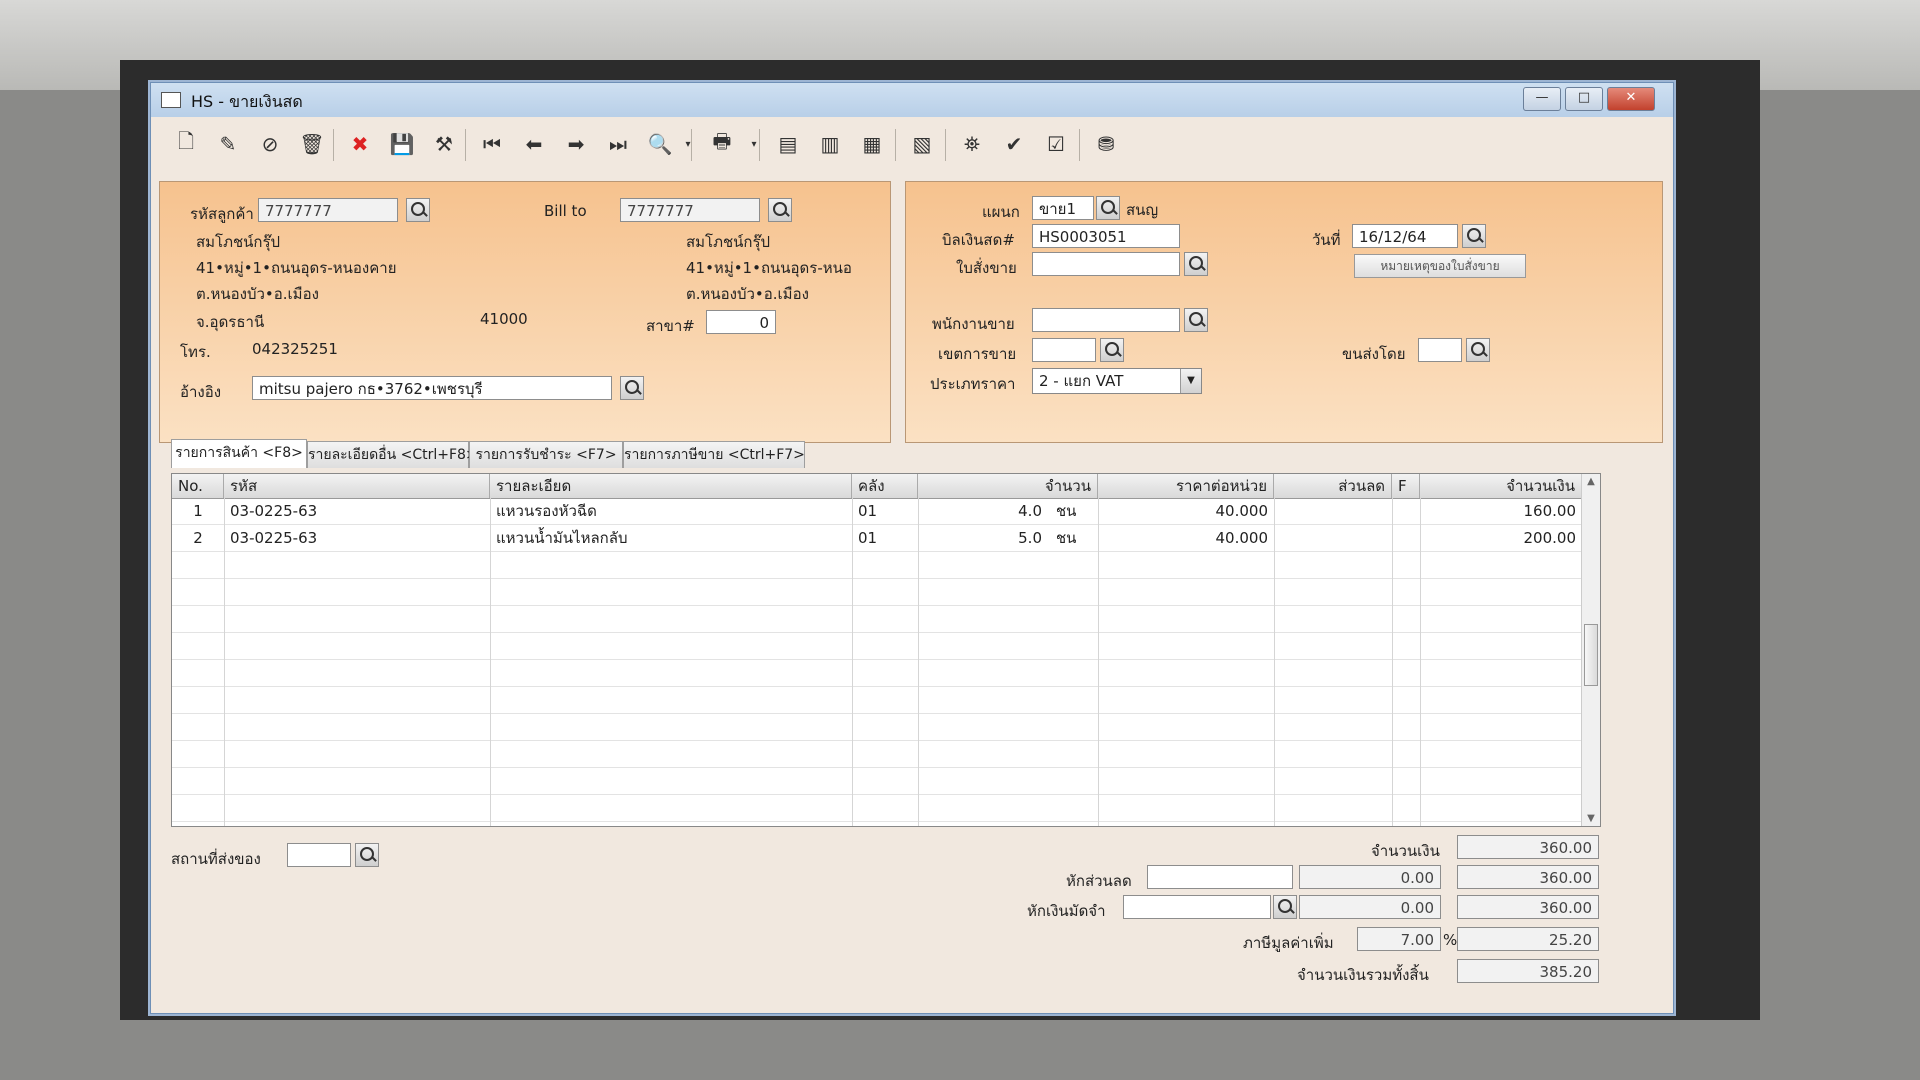 The image size is (1920, 1080). What do you see at coordinates (1501, 538) in the screenshot?
I see `col-amount-cell: 200.00` at bounding box center [1501, 538].